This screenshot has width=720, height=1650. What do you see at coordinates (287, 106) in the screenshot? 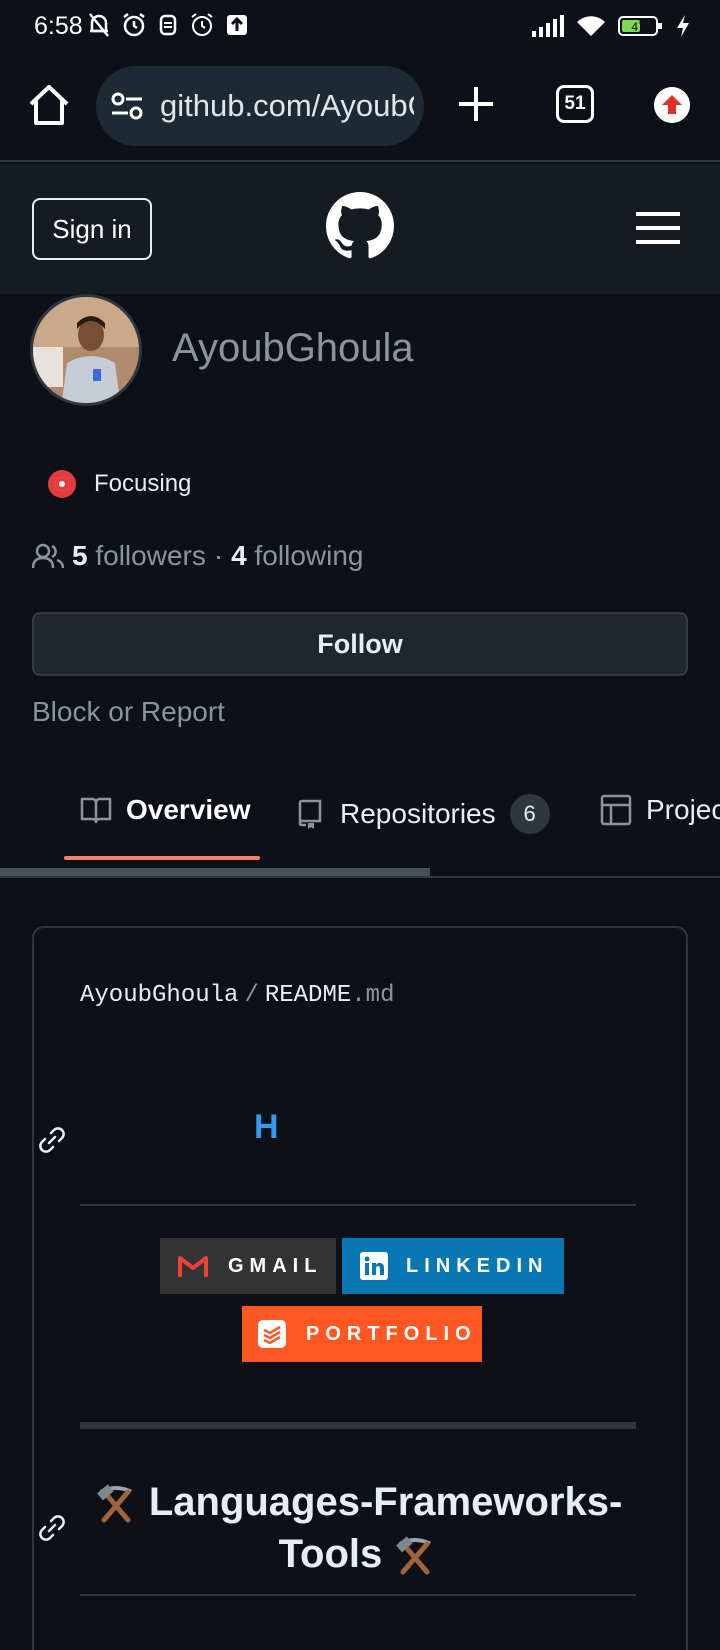
I see `url-text: github.com/AyoubGhoula` at bounding box center [287, 106].